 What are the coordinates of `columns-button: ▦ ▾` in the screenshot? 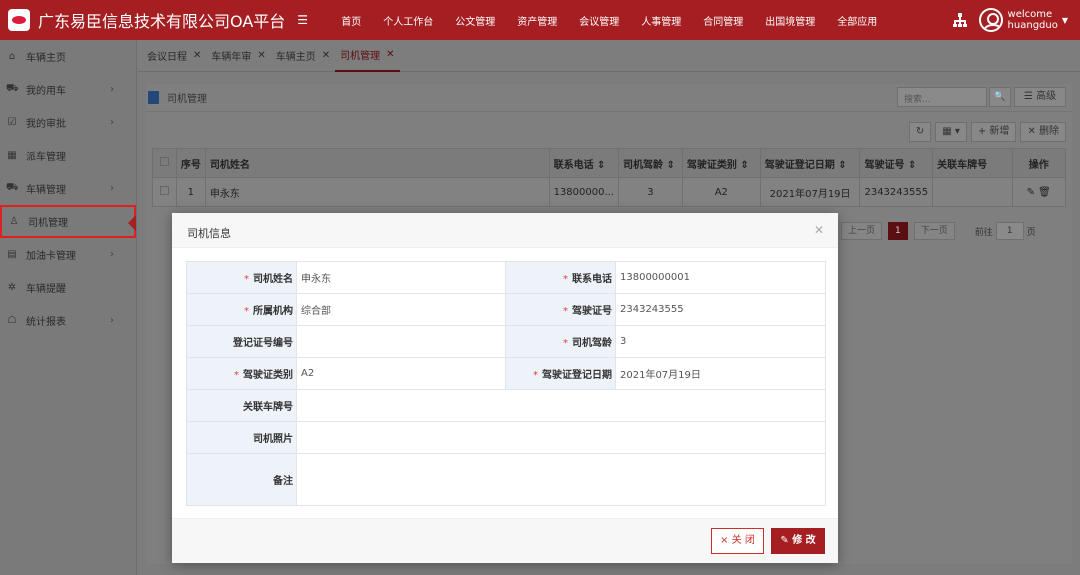 It's located at (951, 132).